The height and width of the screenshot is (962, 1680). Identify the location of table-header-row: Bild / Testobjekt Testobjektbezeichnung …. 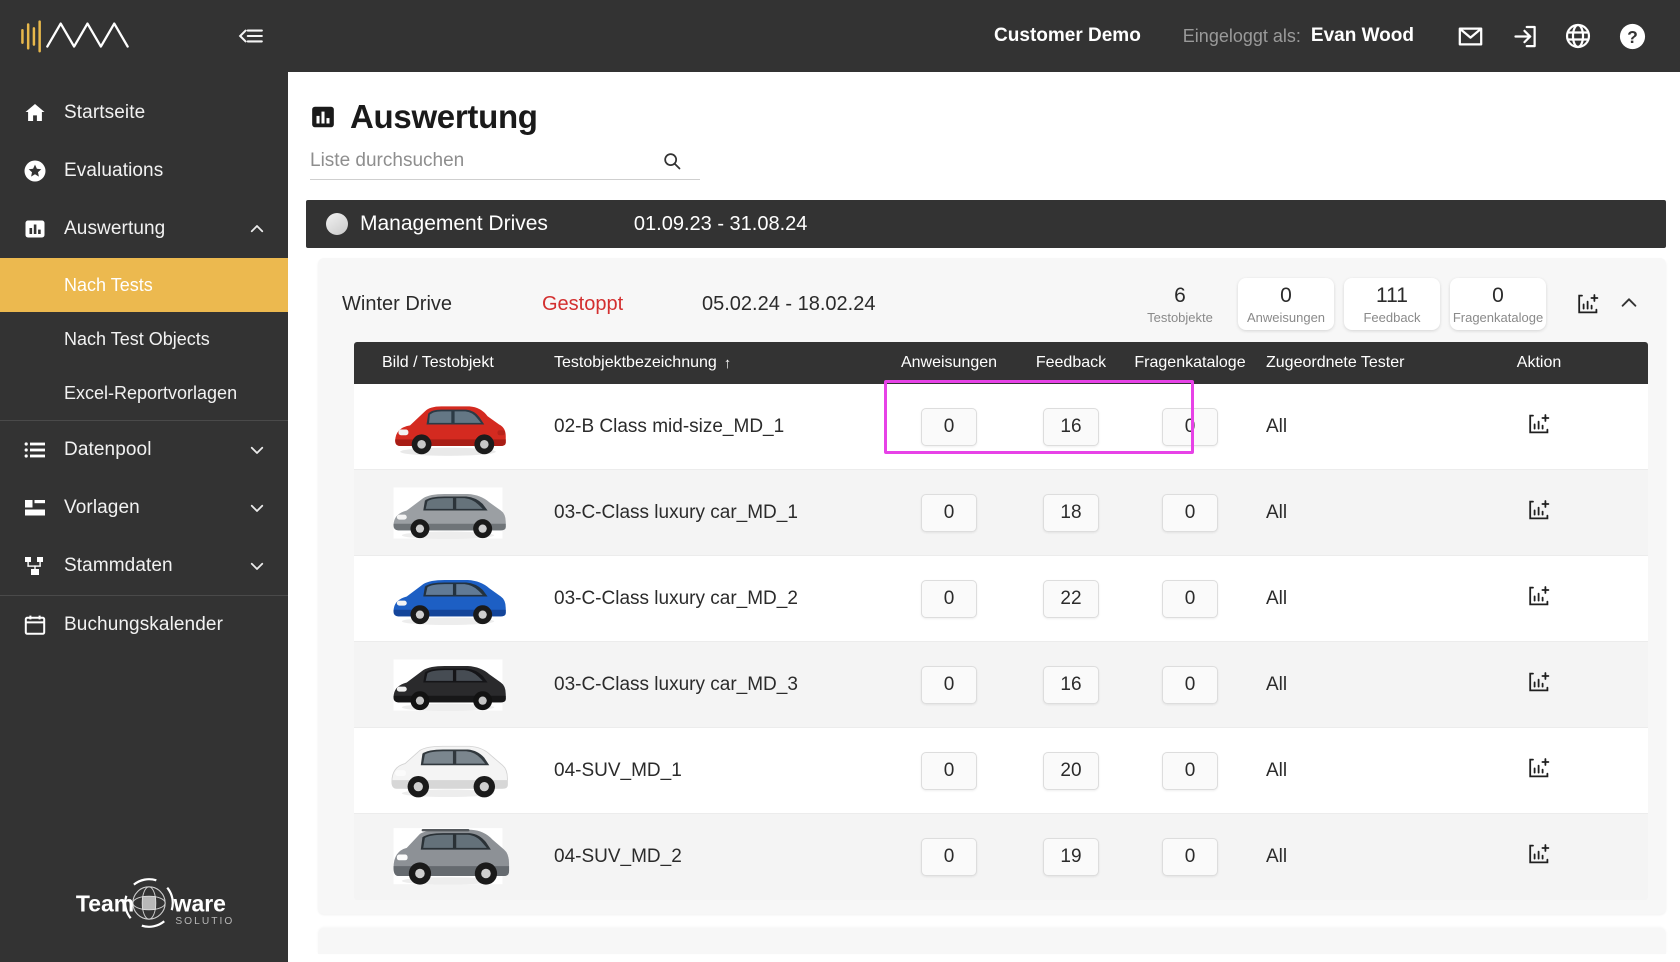
(1001, 363).